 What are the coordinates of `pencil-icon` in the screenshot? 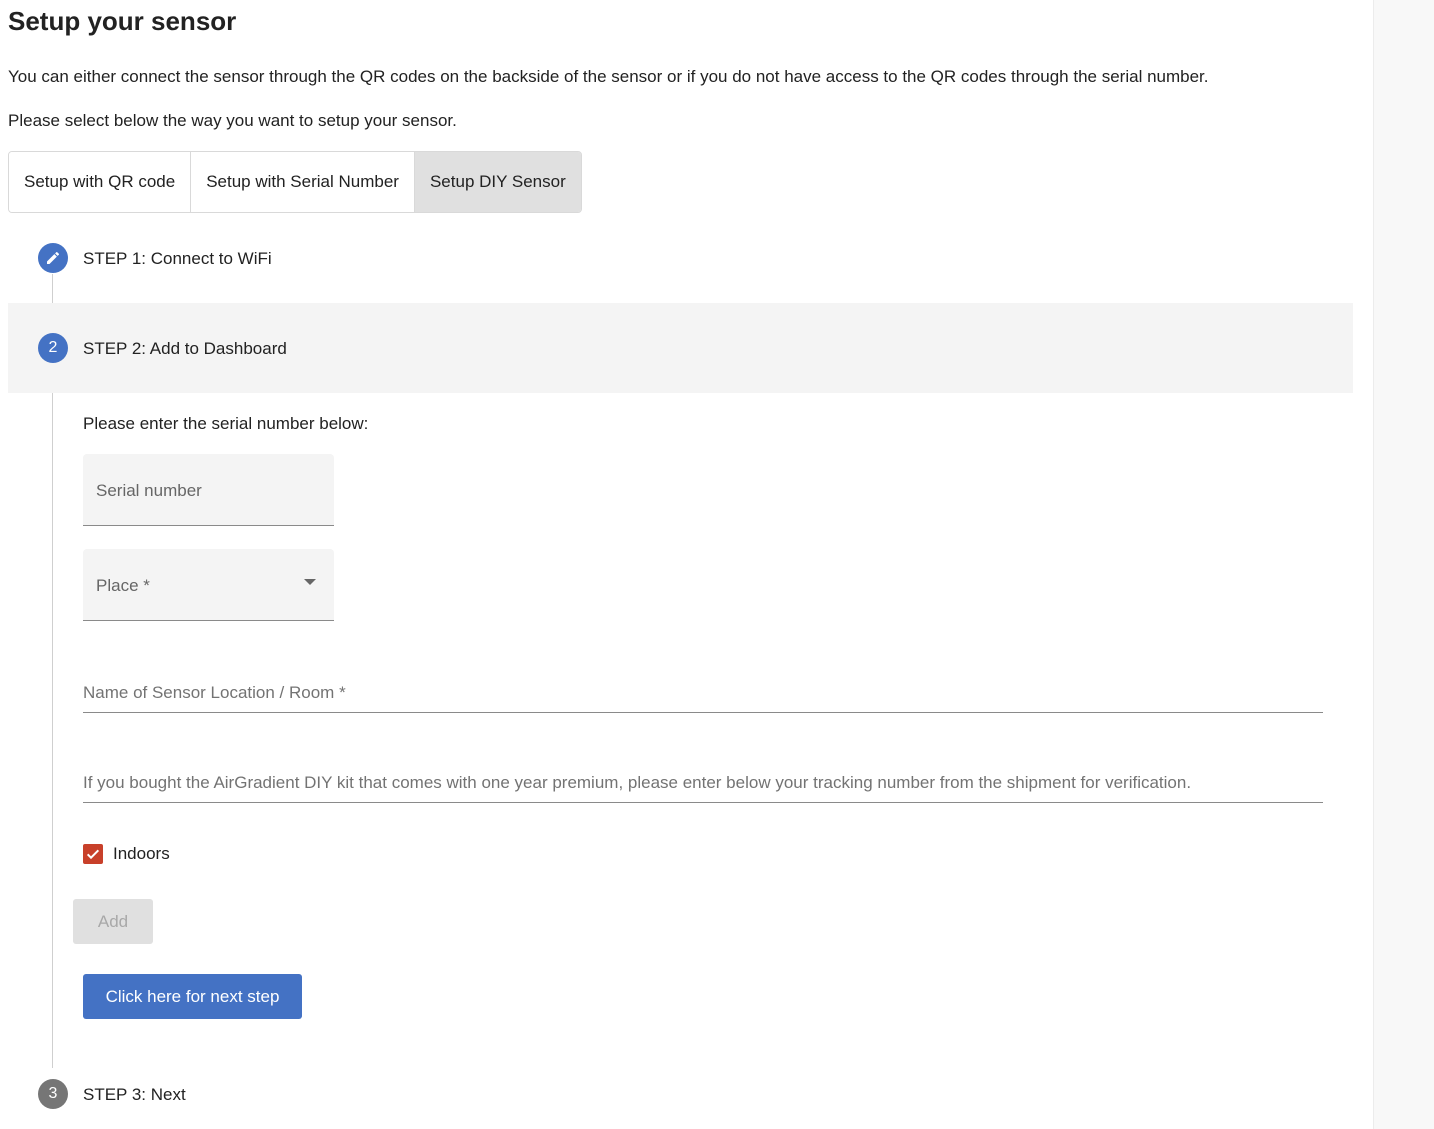 It's located at (53, 257).